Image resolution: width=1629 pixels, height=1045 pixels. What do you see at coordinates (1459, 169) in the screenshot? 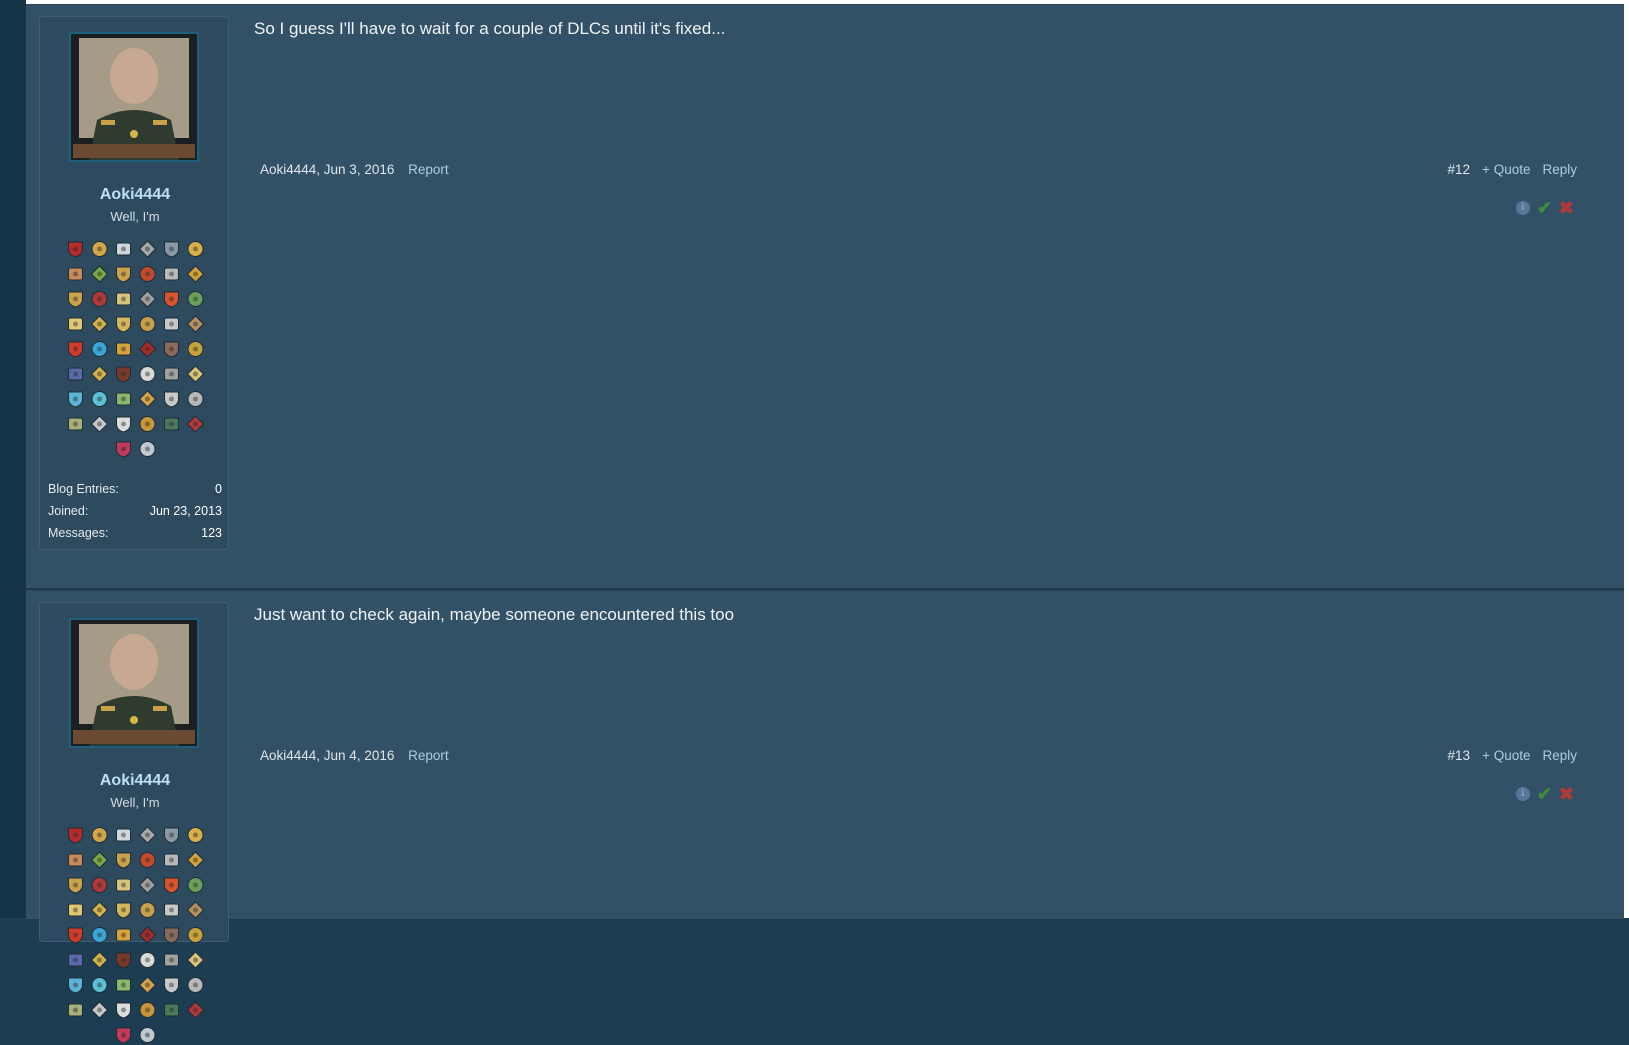
I see `post-number-link: #12` at bounding box center [1459, 169].